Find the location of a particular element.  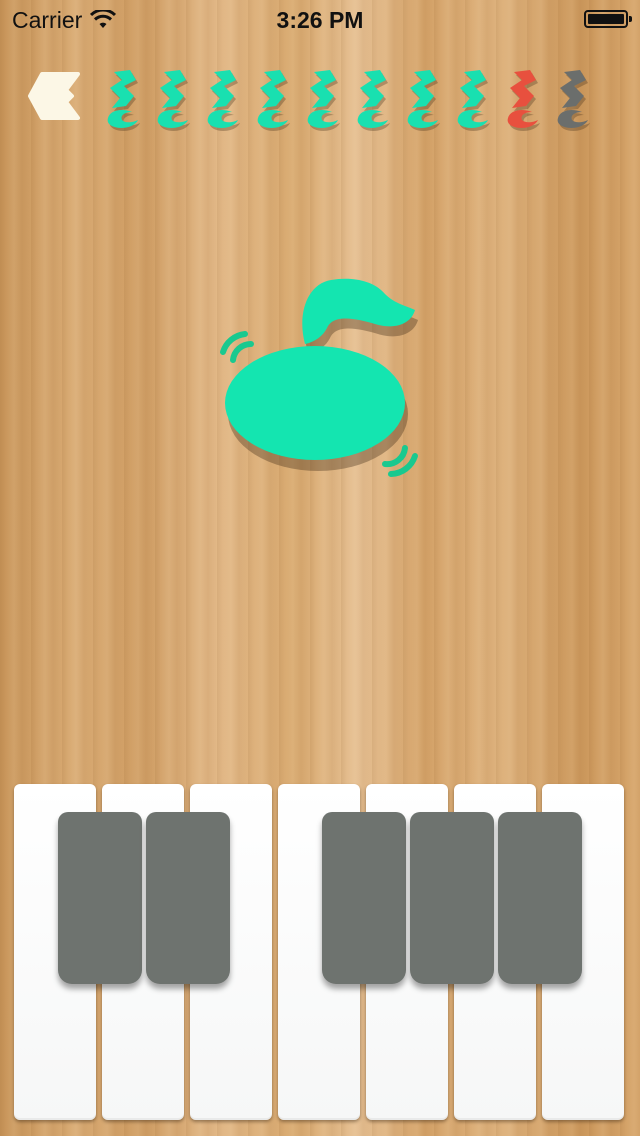

back-button is located at coordinates (54, 96).